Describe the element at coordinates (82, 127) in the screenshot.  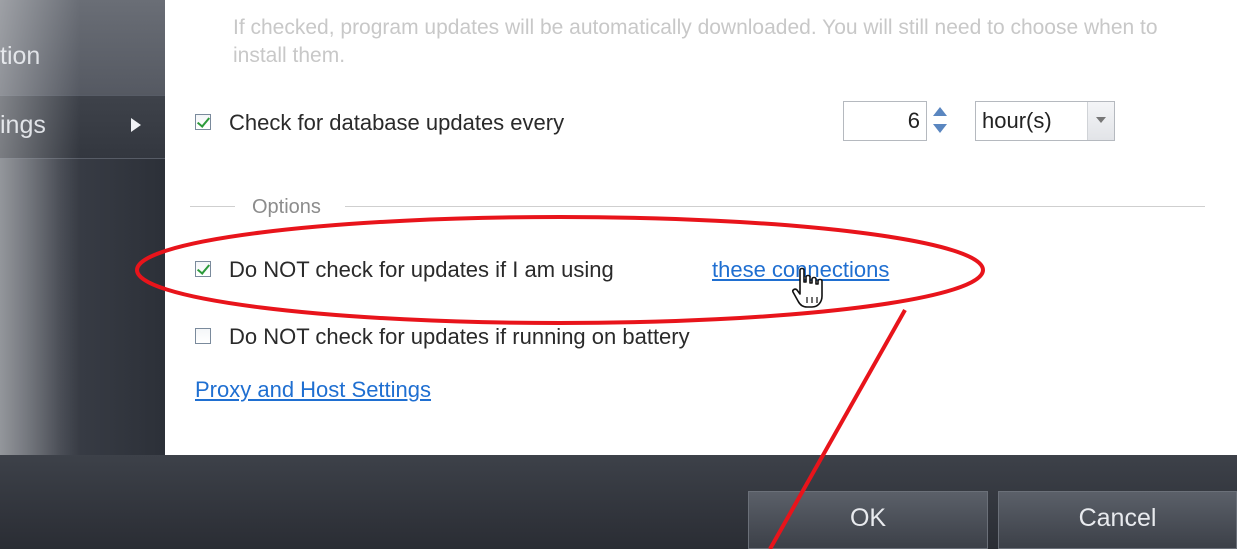
I see `sidebar-item-settings: ings` at that location.